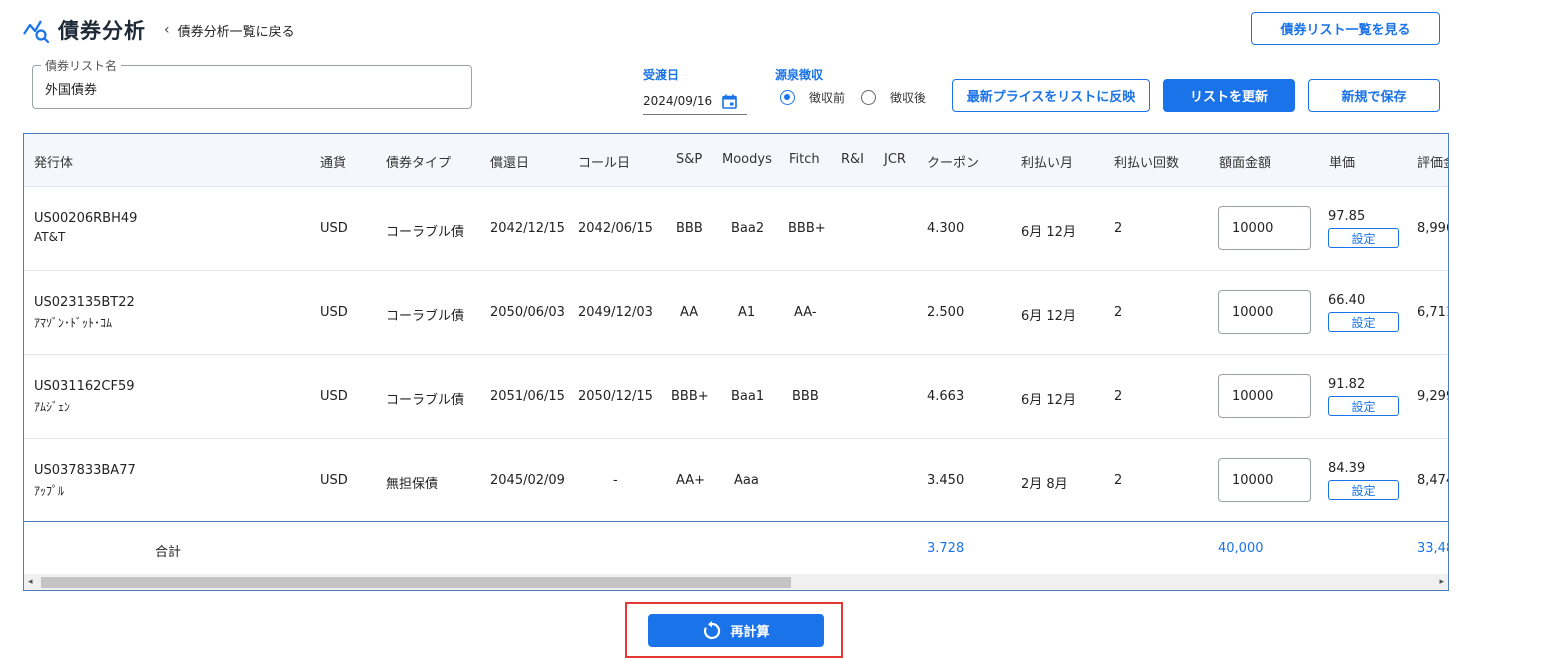 The height and width of the screenshot is (658, 1542). Describe the element at coordinates (84, 386) in the screenshot. I see `bond-code: US031162CF59` at that location.